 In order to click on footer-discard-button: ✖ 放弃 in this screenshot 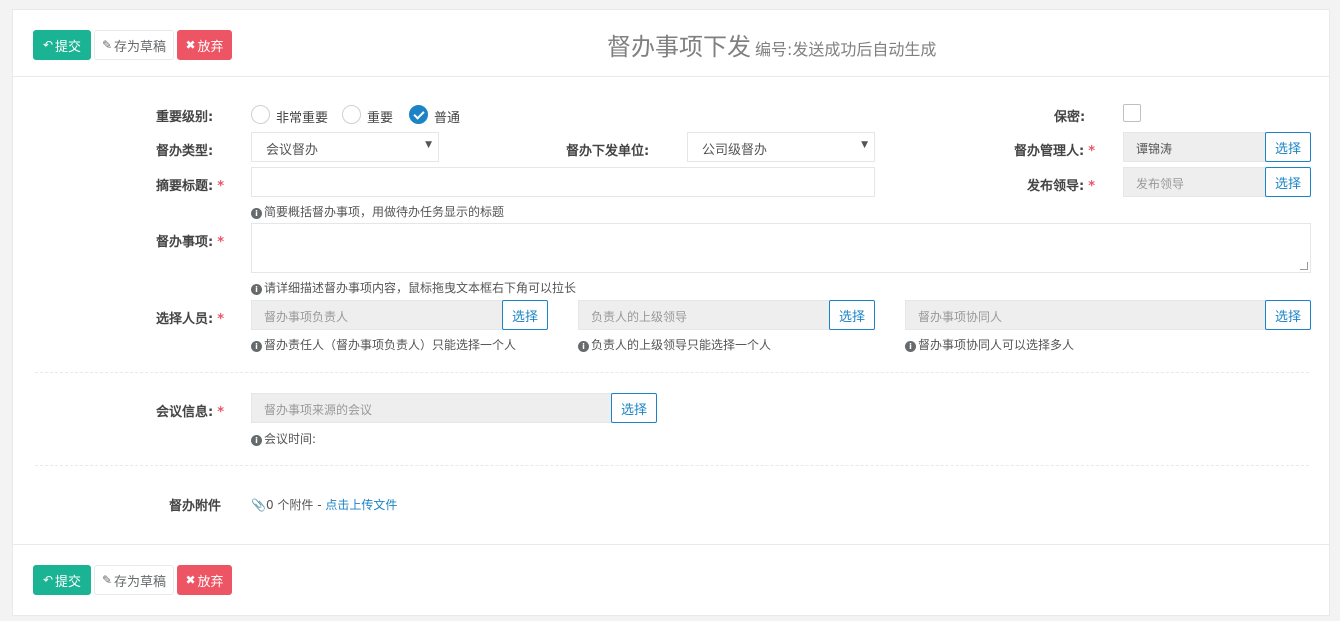, I will do `click(204, 580)`.